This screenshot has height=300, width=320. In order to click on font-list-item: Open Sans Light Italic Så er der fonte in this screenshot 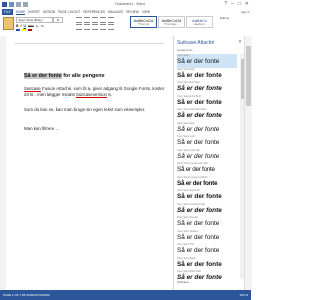, I will do `click(207, 156)`.